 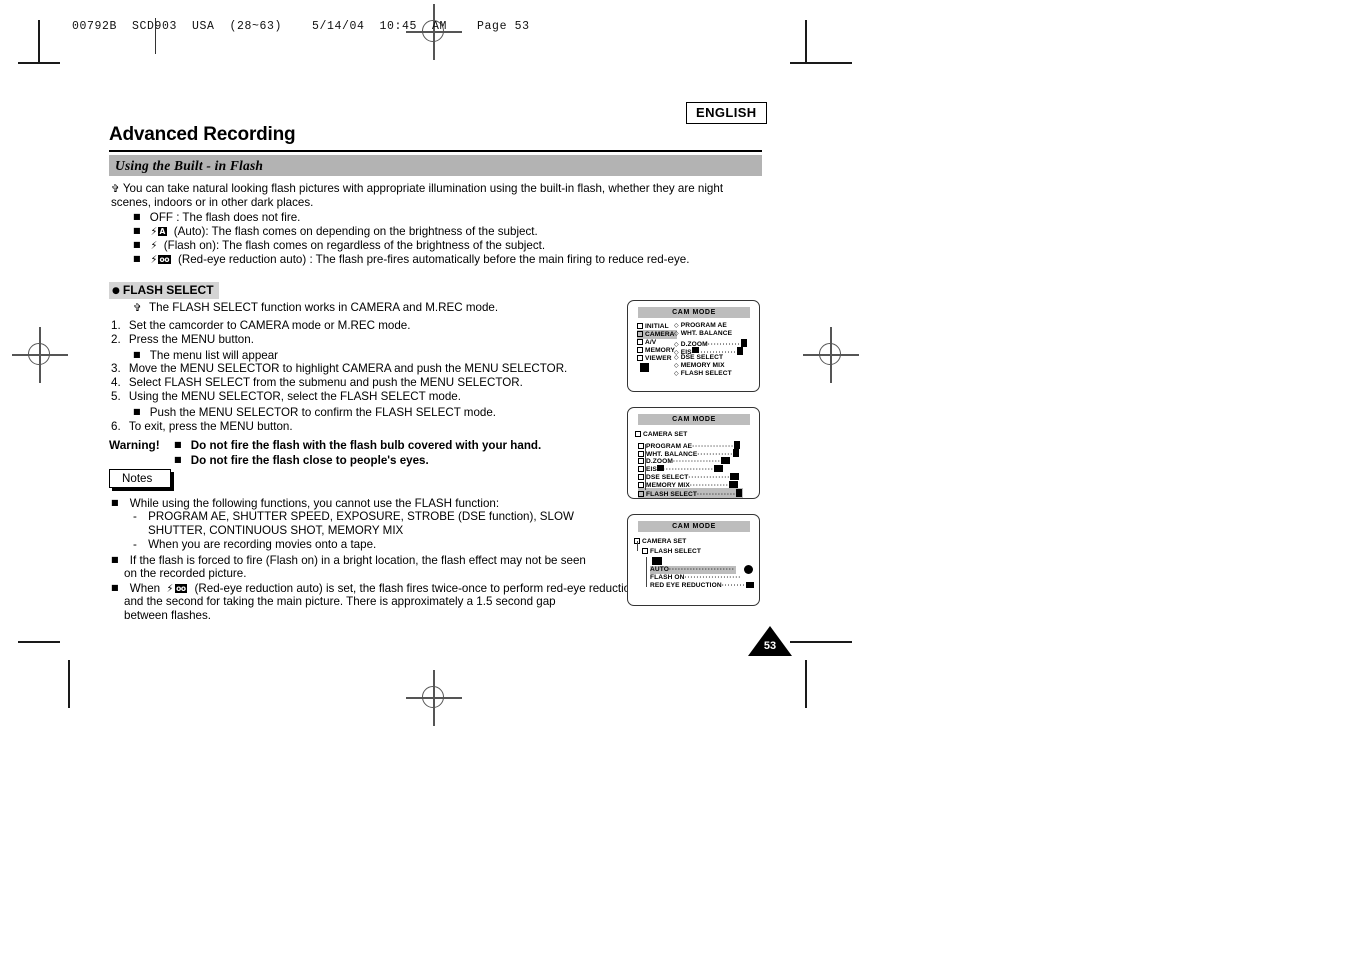 What do you see at coordinates (434, 698) in the screenshot?
I see `registration-mark-bottom` at bounding box center [434, 698].